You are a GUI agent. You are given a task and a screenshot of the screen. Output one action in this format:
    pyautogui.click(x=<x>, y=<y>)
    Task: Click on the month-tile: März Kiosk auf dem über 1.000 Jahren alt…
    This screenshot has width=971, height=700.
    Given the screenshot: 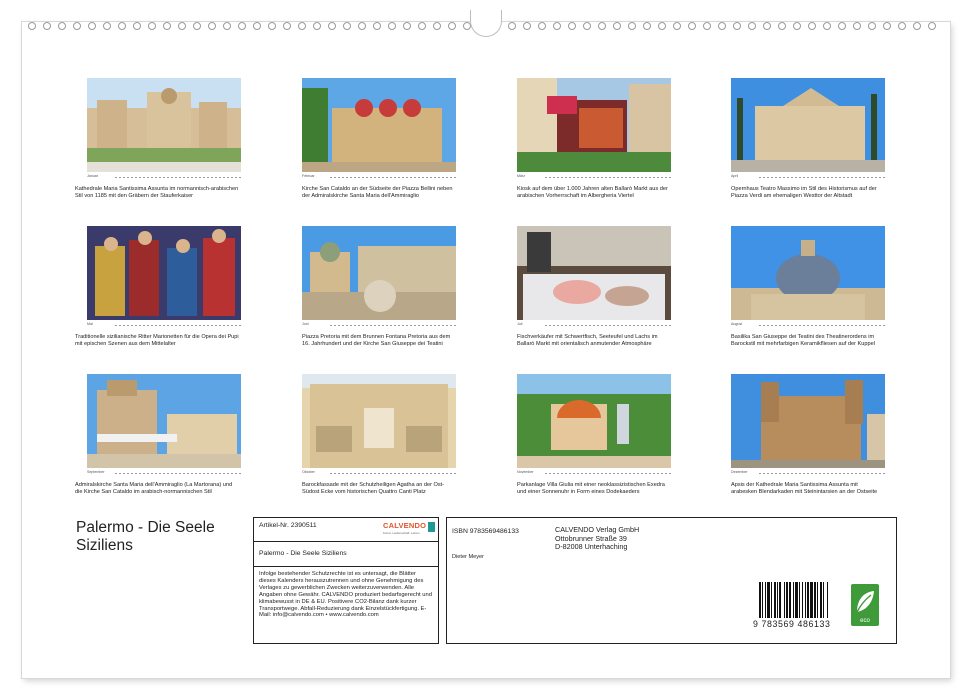 What is the action you would take?
    pyautogui.click(x=594, y=139)
    